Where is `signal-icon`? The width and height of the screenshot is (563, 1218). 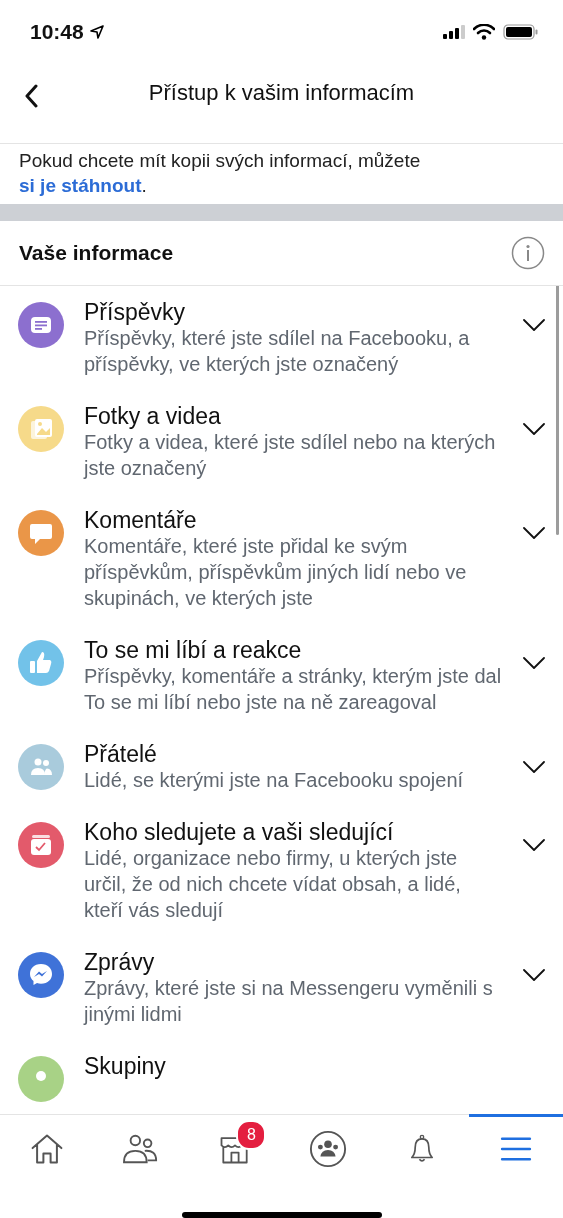
signal-icon is located at coordinates (454, 32).